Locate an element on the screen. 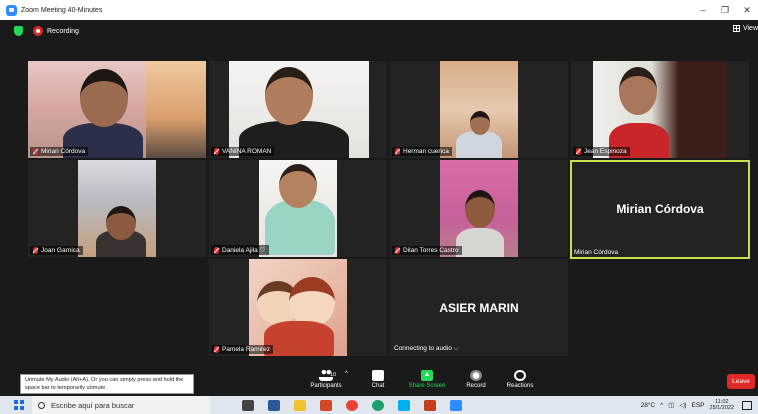 The width and height of the screenshot is (758, 414). connecting-status: Connecting to audio ⌵ is located at coordinates (426, 349).